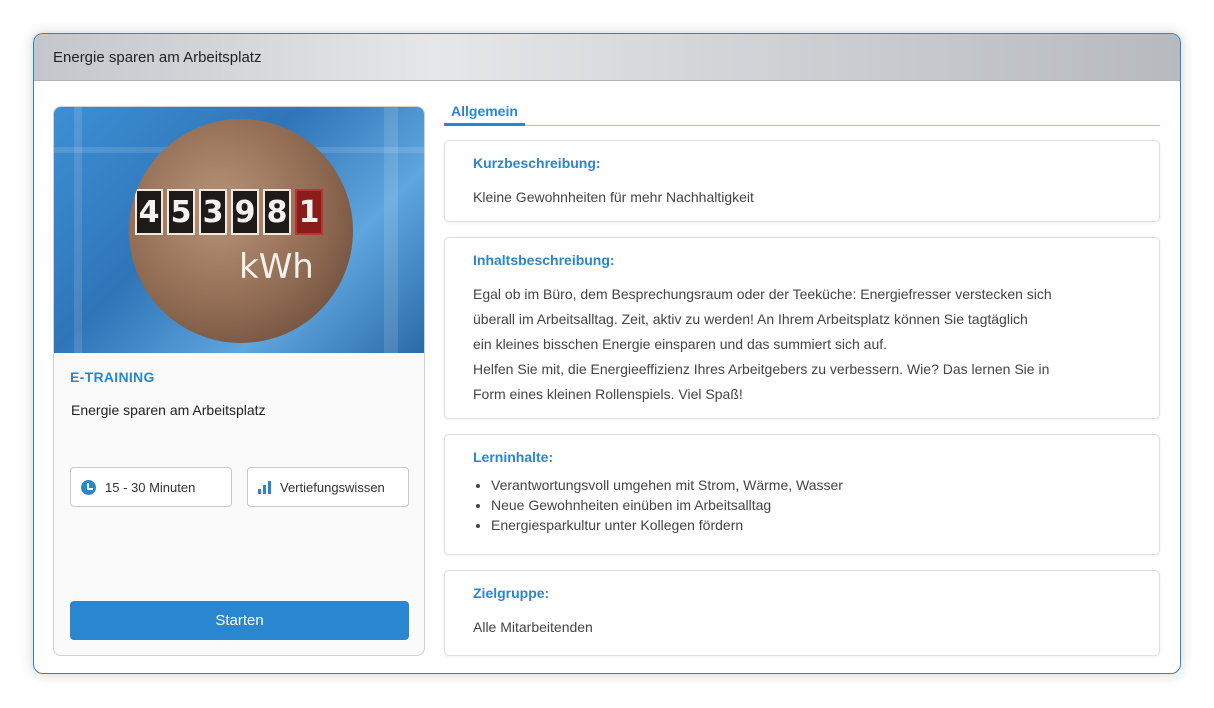 Image resolution: width=1214 pixels, height=708 pixels. I want to click on window-titlebar: Energie sparen am Arbeitsplatz, so click(607, 57).